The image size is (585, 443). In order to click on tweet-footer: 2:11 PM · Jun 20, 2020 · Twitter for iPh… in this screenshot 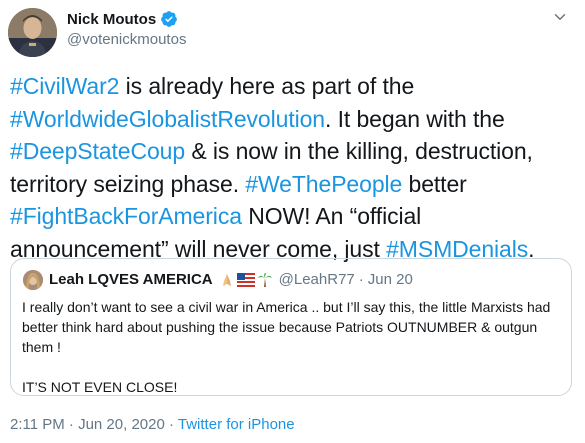, I will do `click(152, 424)`.